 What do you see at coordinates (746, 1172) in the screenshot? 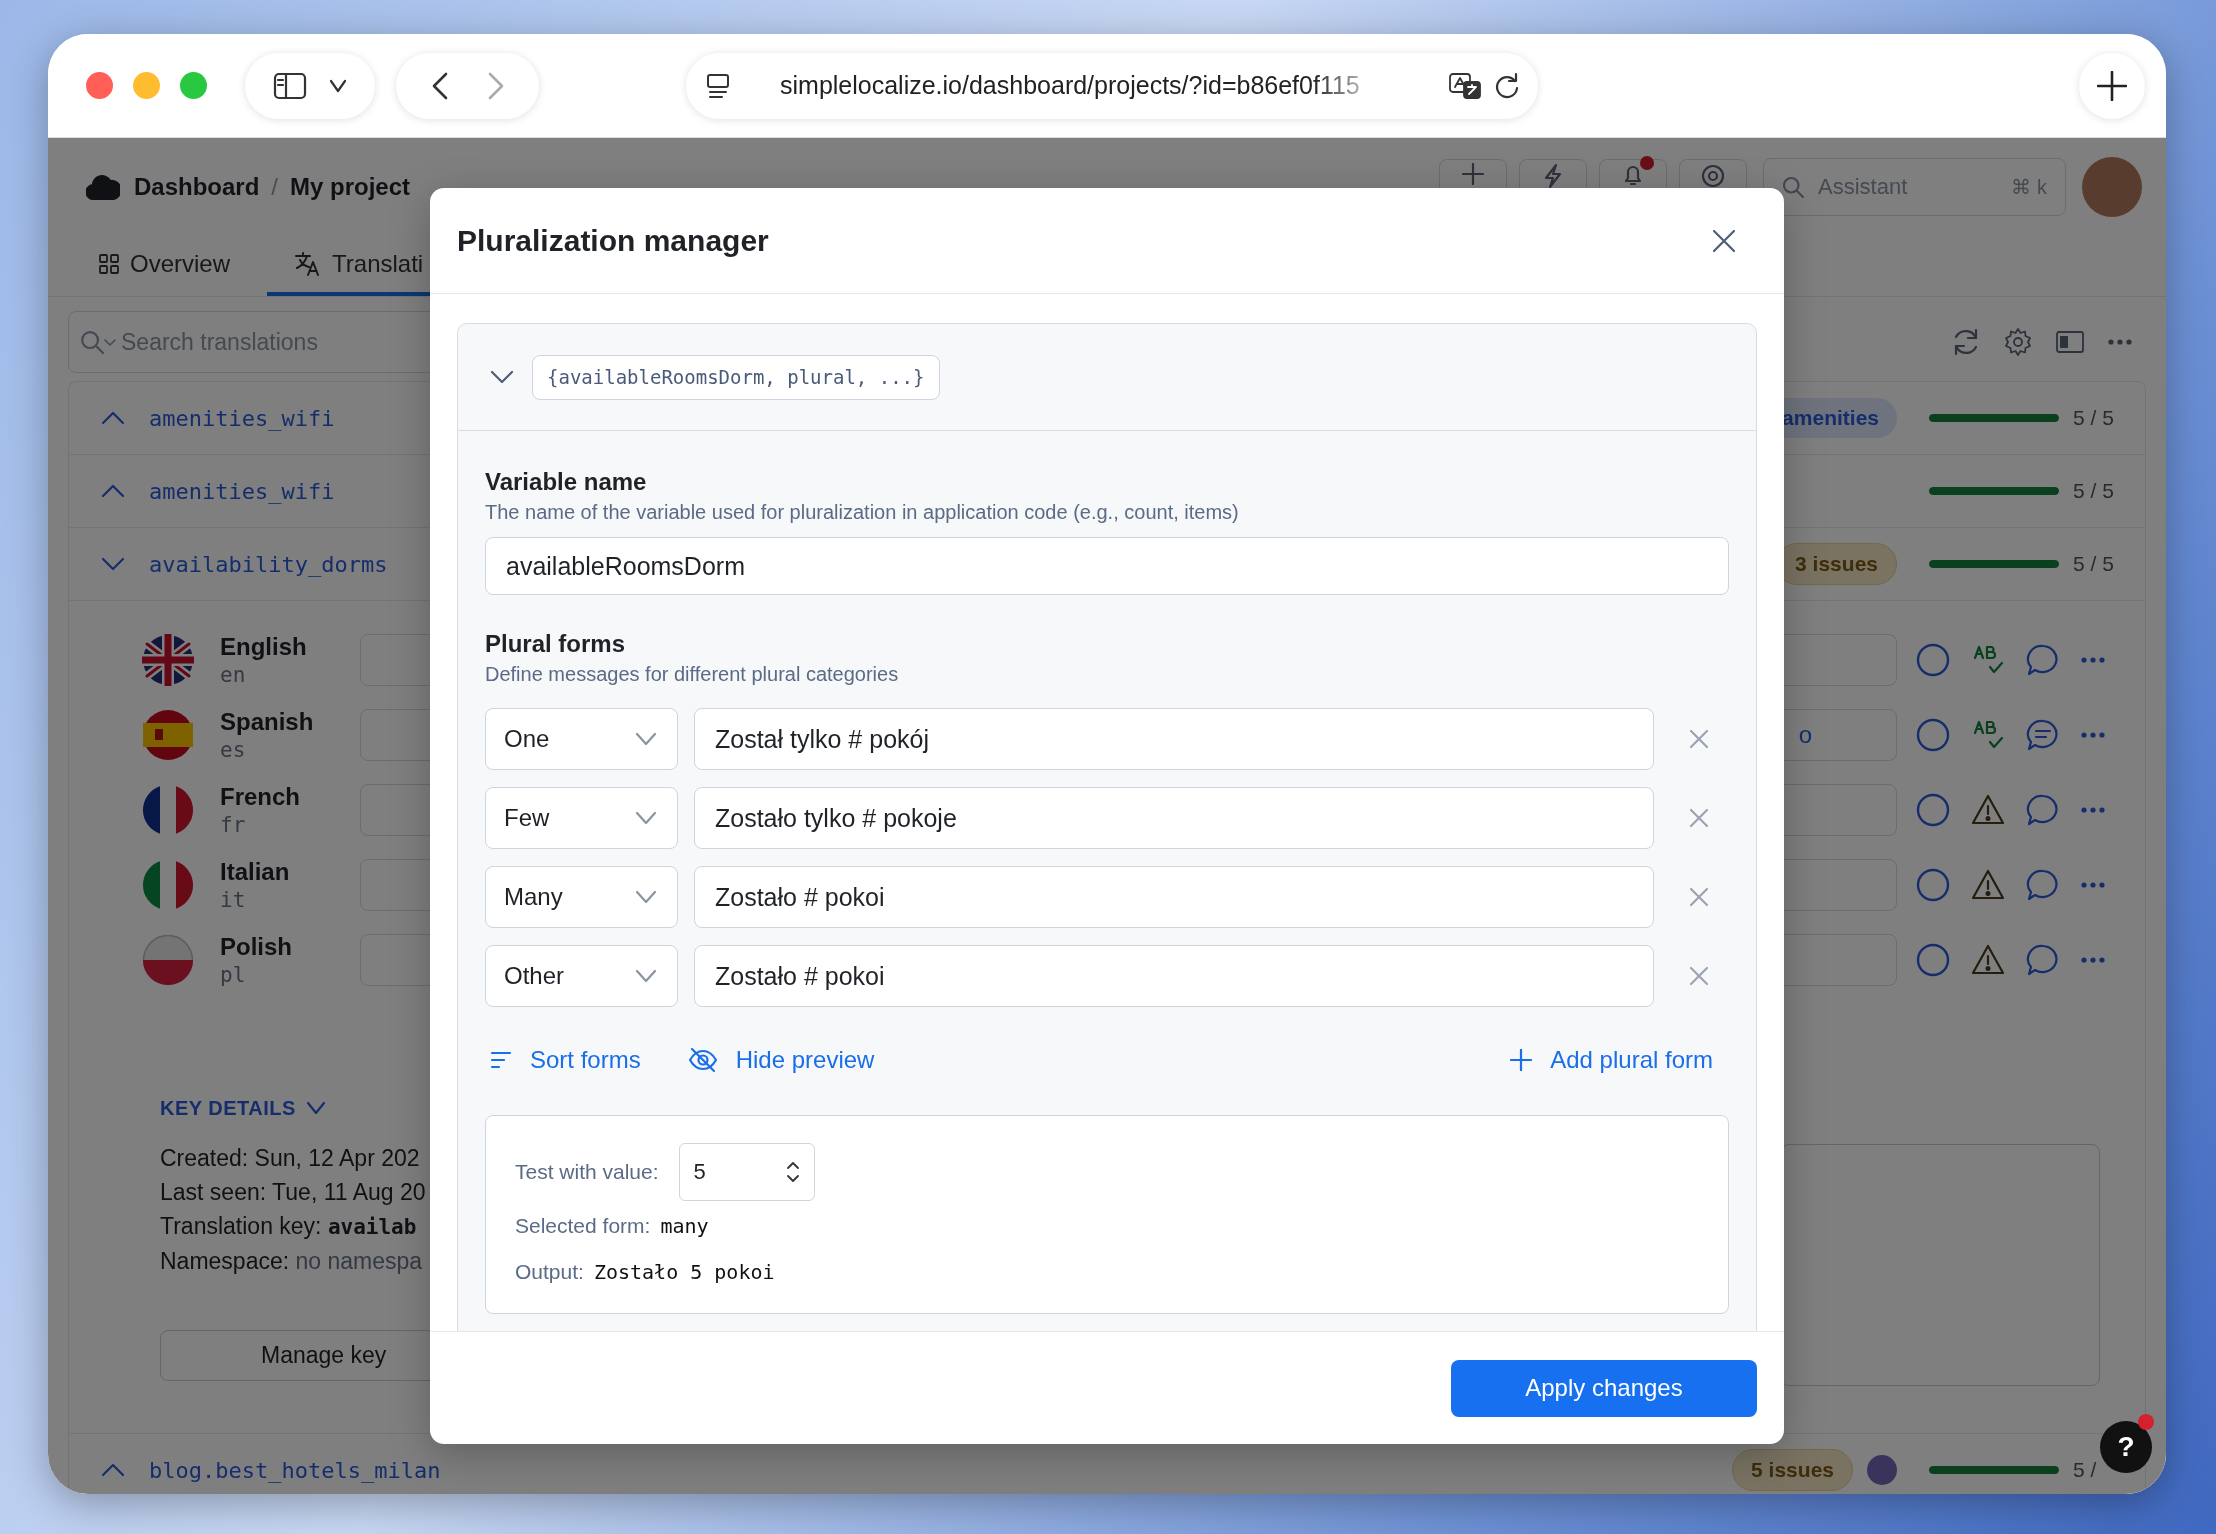
I see `test-value-field: 5` at bounding box center [746, 1172].